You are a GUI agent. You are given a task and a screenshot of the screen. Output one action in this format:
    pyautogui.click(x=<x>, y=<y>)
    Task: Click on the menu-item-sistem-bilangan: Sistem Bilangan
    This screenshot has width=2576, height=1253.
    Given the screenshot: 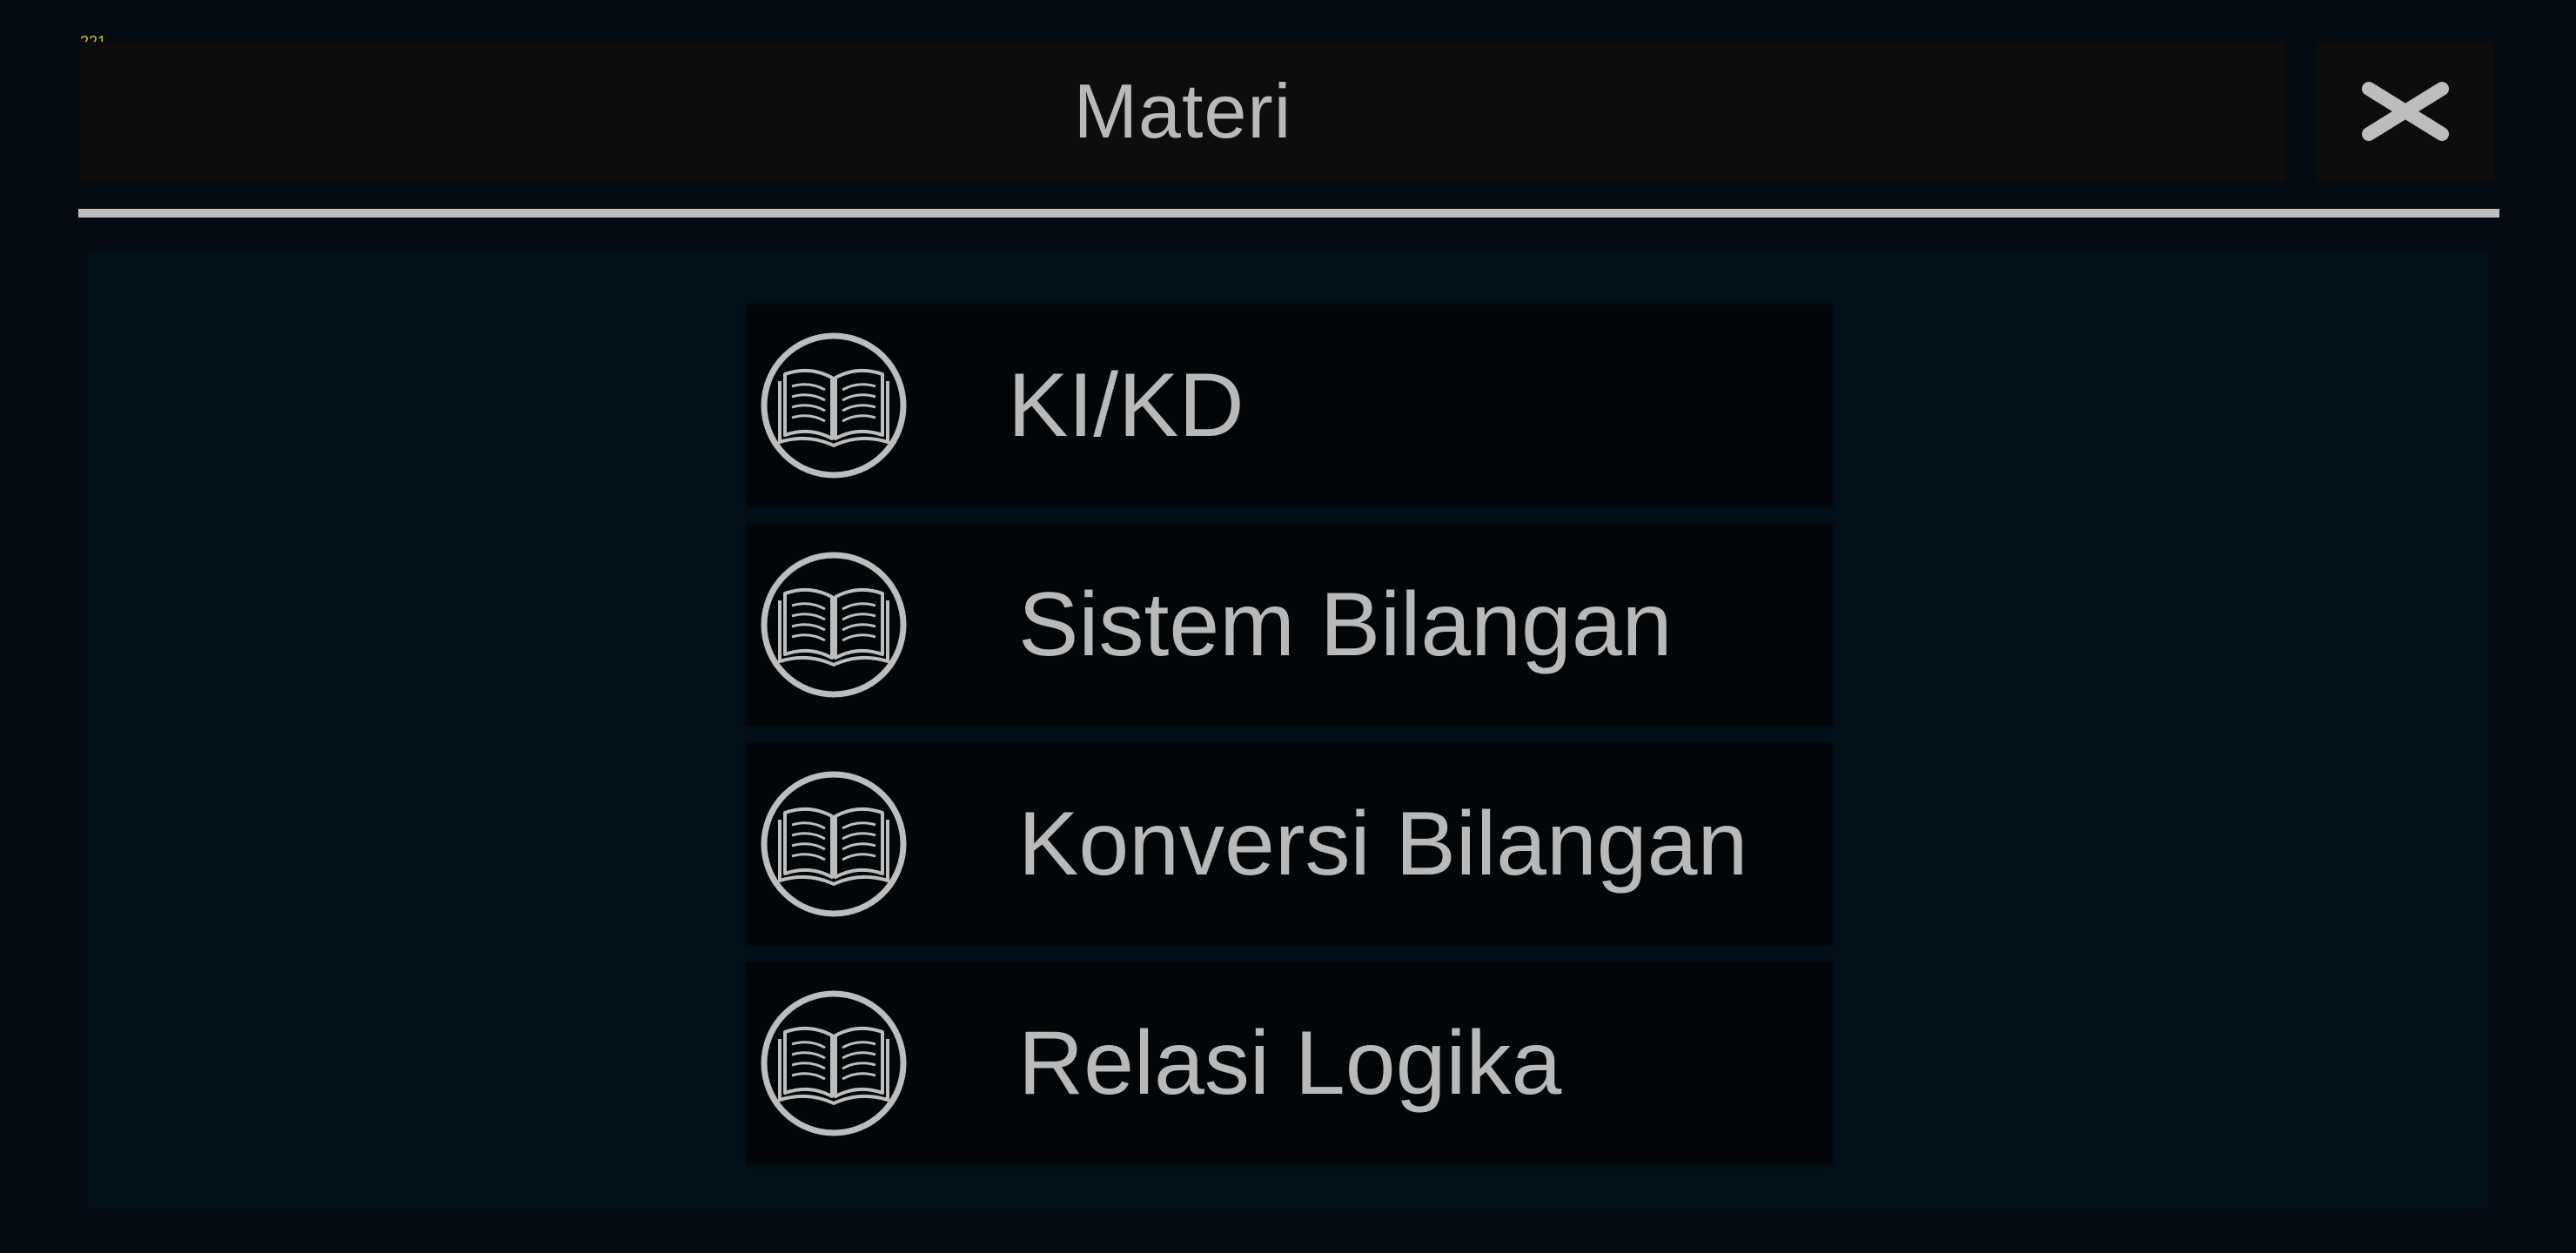 What is the action you would take?
    pyautogui.click(x=1290, y=625)
    